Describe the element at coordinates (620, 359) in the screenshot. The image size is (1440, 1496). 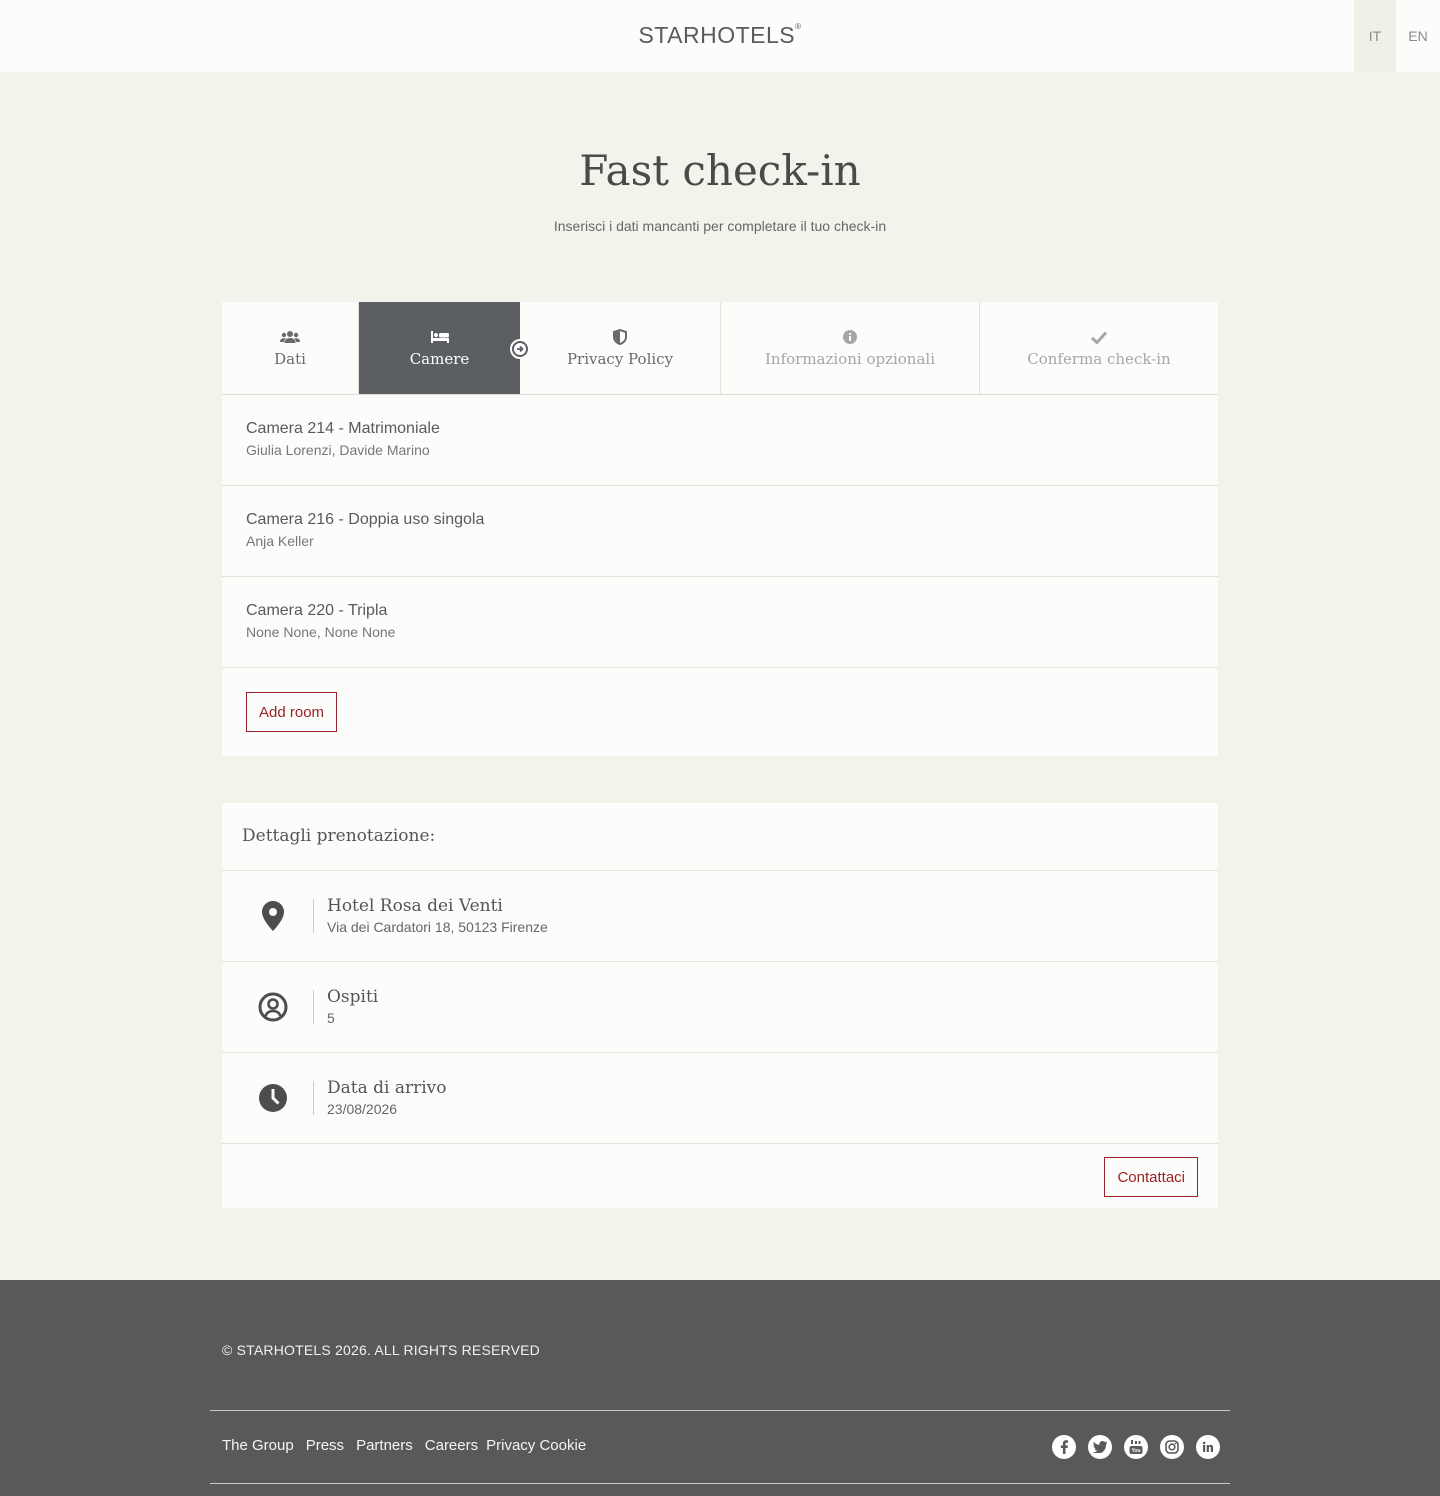
I see `step-label: Privacy Policy` at that location.